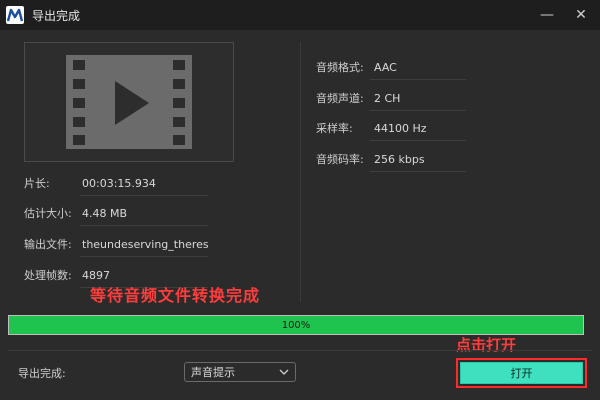 Image resolution: width=600 pixels, height=400 pixels. I want to click on info-row-size: 估计大小: 4.48 MB, so click(116, 214).